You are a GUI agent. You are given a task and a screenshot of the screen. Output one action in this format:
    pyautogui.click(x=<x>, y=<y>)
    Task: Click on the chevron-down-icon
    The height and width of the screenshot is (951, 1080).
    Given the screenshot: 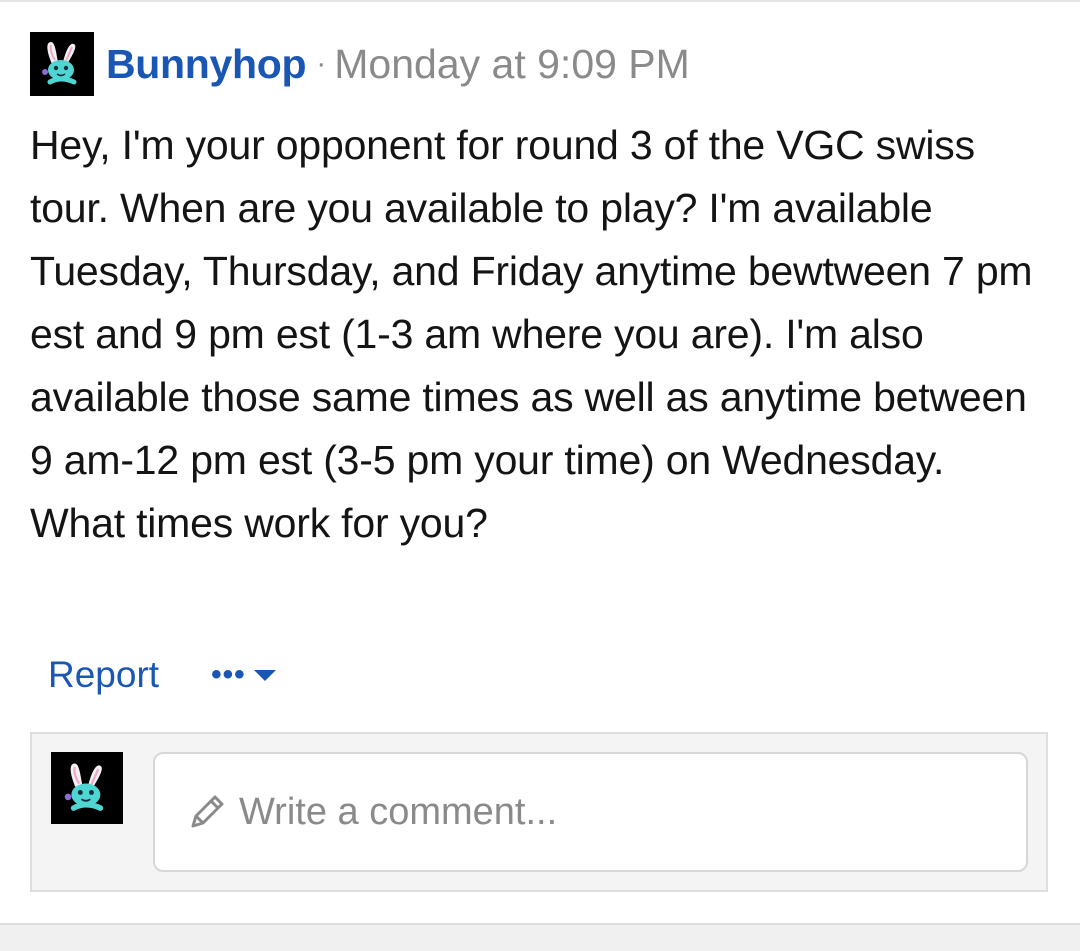 What is the action you would take?
    pyautogui.click(x=264, y=675)
    